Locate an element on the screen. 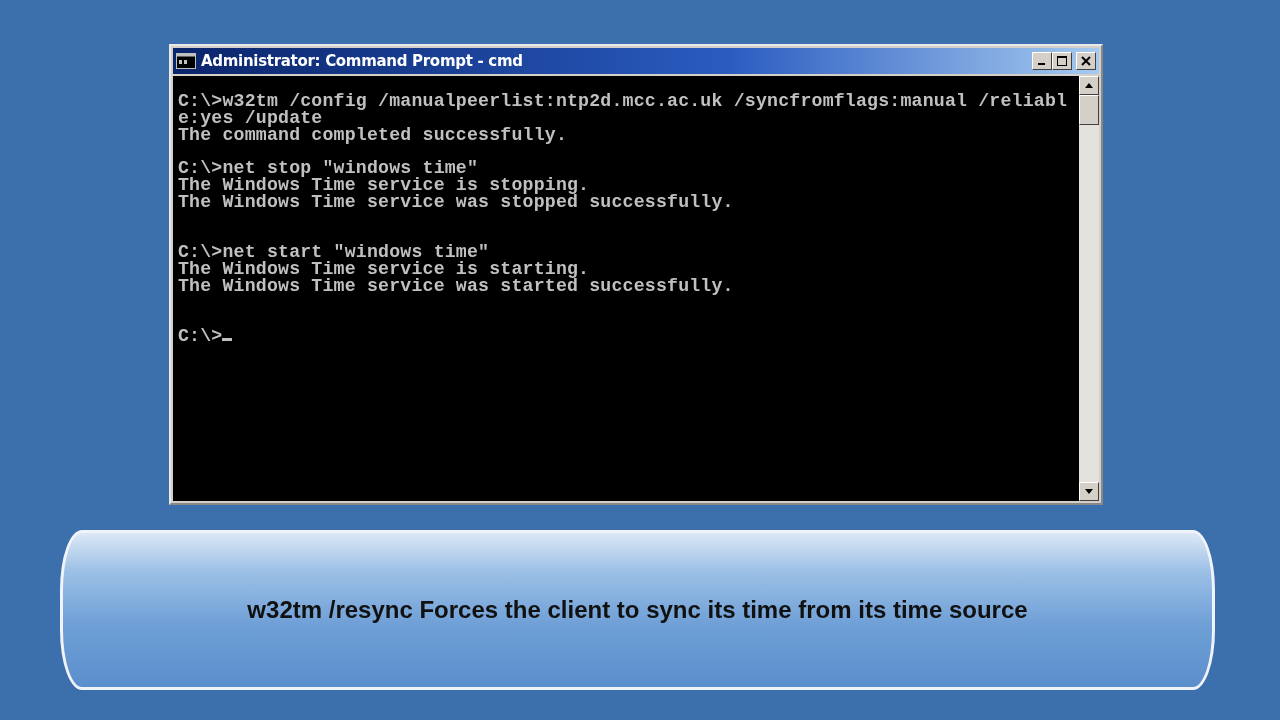 The width and height of the screenshot is (1280, 720). close-button is located at coordinates (1086, 61).